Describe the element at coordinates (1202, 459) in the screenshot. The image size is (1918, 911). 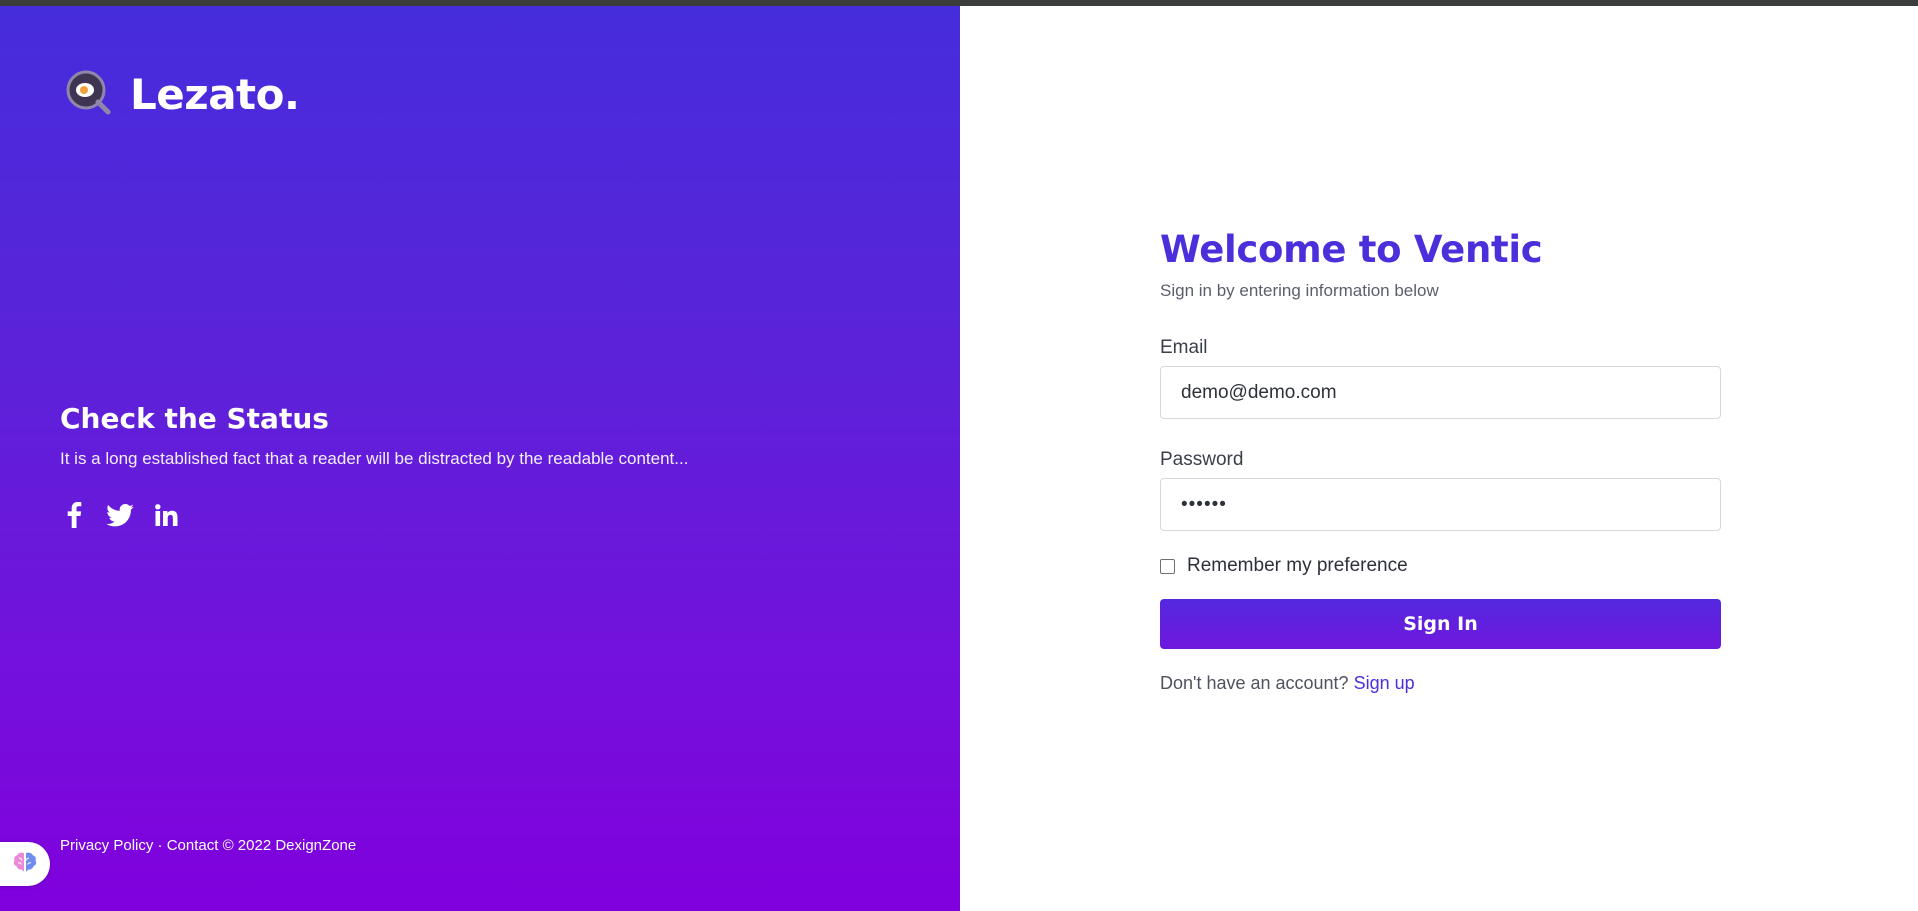
I see `password-label: Password` at that location.